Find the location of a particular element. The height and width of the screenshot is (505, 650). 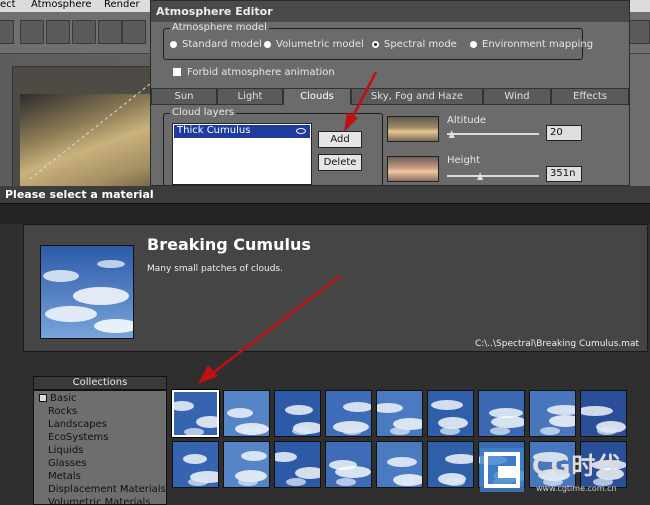

collection-label: Metals is located at coordinates (64, 476).